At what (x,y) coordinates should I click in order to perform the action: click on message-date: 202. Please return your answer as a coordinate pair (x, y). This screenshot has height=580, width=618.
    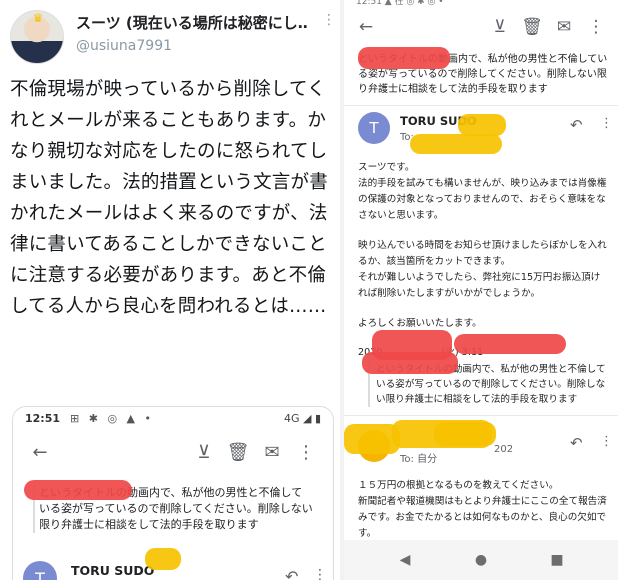
    Looking at the image, I should click on (504, 449).